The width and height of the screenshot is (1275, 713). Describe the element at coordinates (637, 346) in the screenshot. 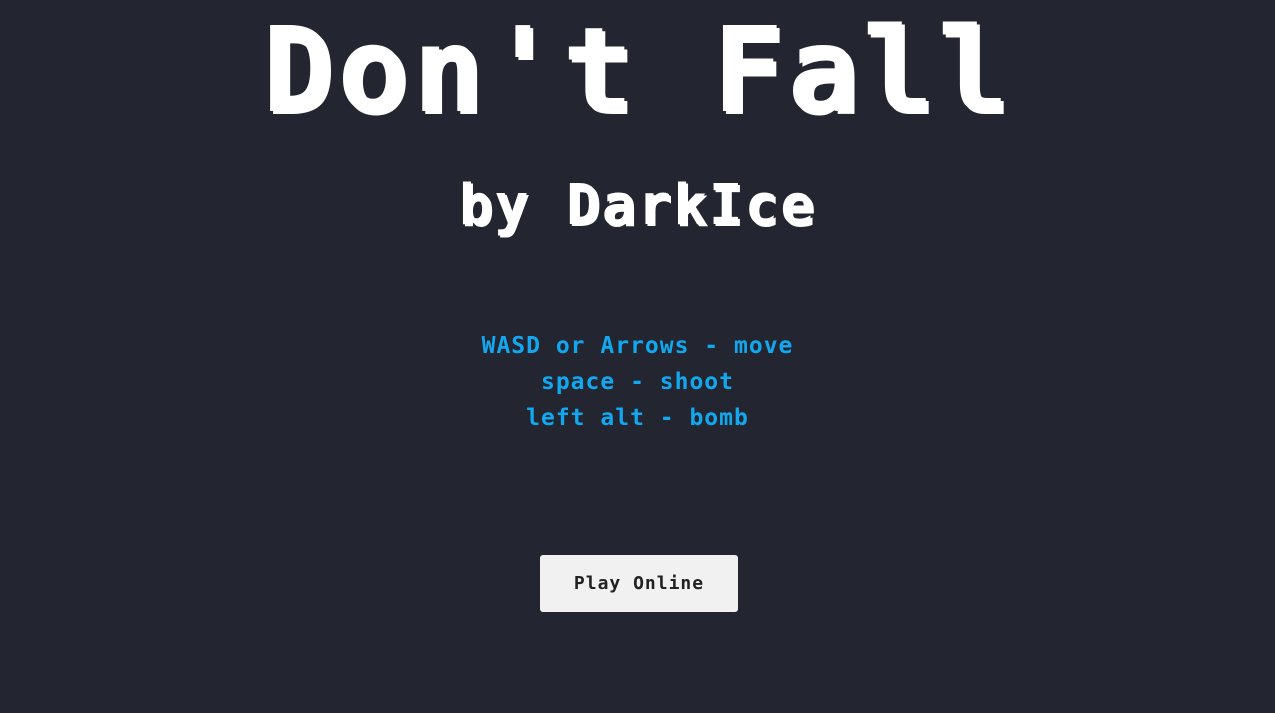

I see `control-move: WASD or Arrows - move` at that location.